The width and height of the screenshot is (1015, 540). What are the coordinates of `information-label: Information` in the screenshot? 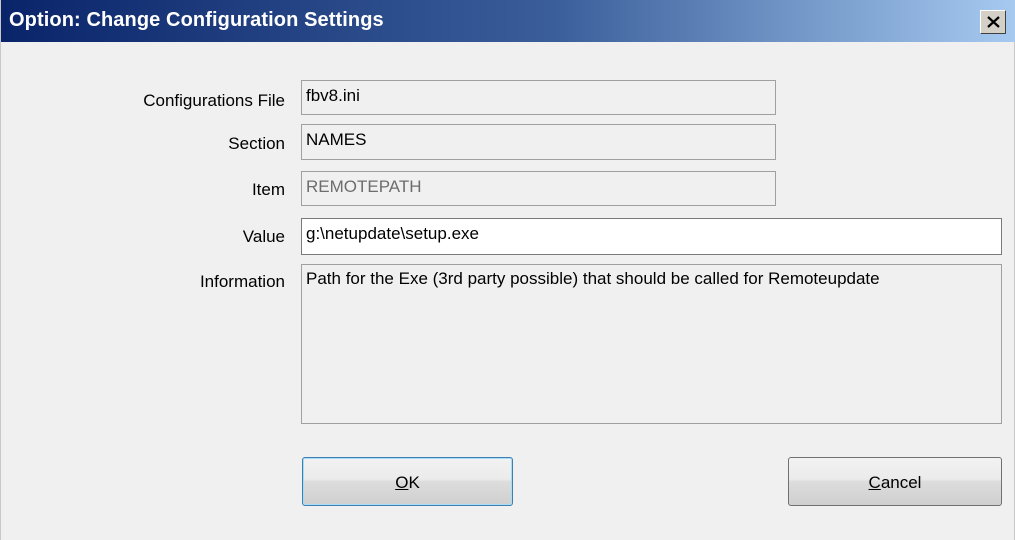 It's located at (242, 281).